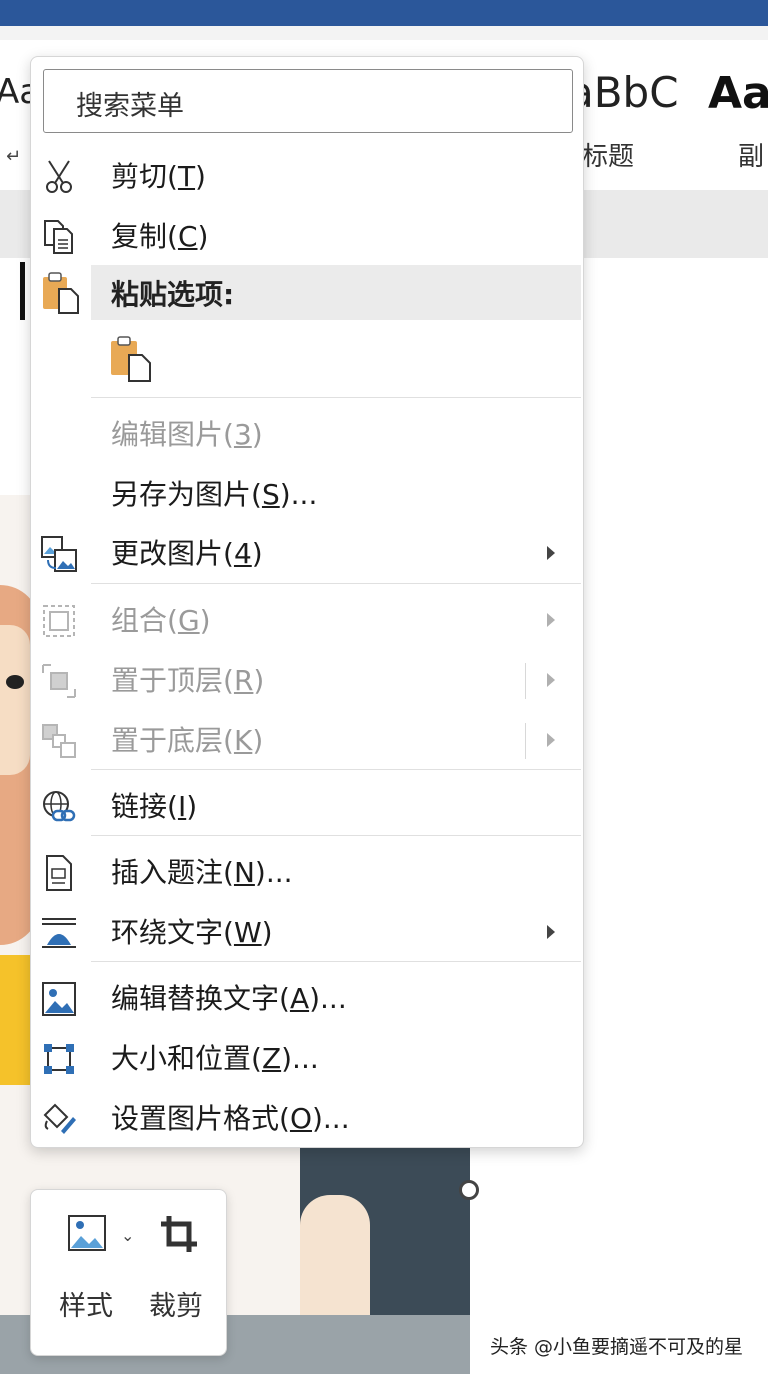  Describe the element at coordinates (15, 682) in the screenshot. I see `picture-eye` at that location.